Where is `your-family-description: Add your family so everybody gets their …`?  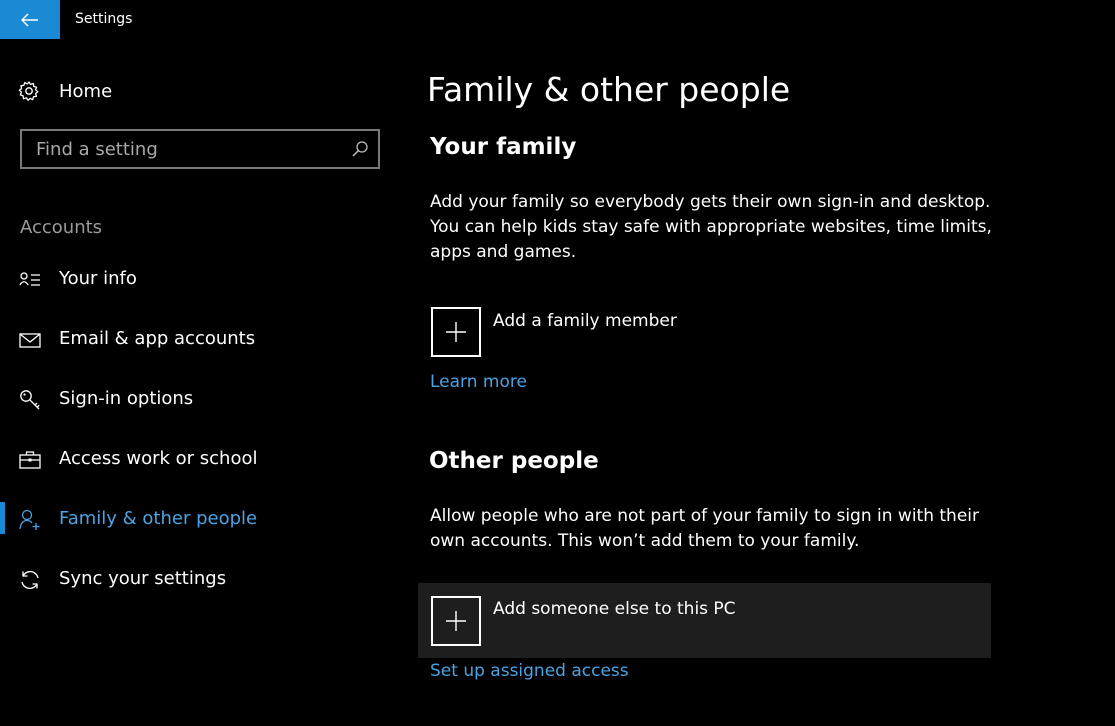
your-family-description: Add your family so everybody gets their … is located at coordinates (711, 227).